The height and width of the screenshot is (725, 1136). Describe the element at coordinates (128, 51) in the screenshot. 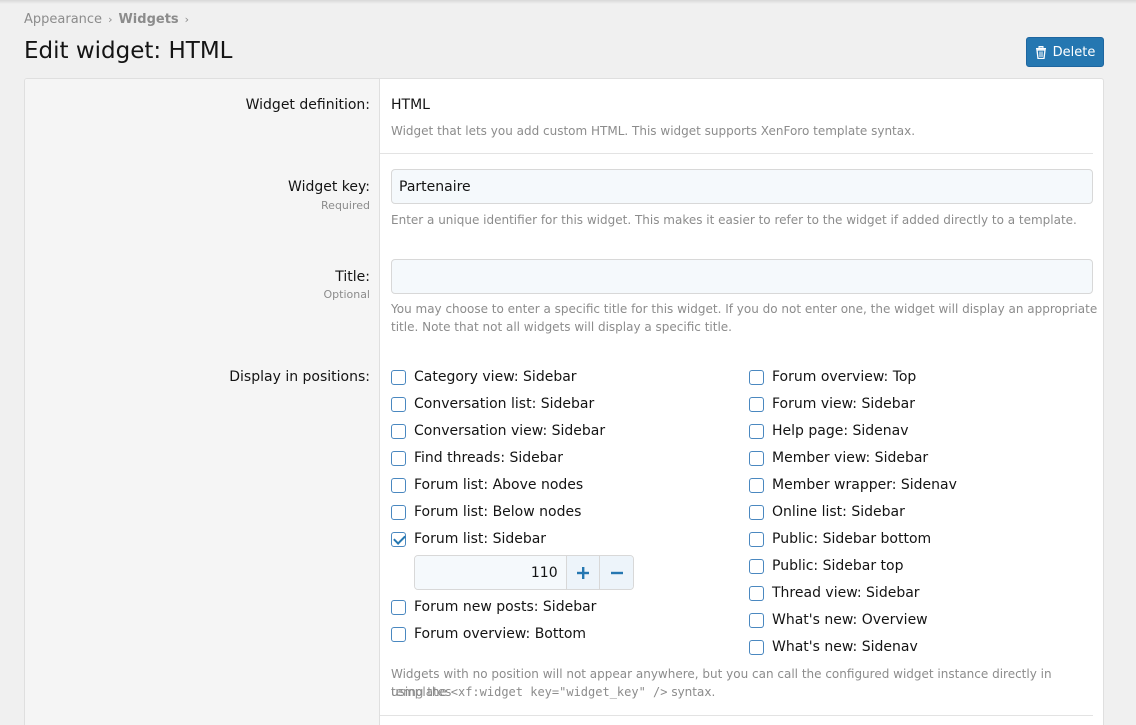

I see `page-title: Edit widget: HTML` at that location.